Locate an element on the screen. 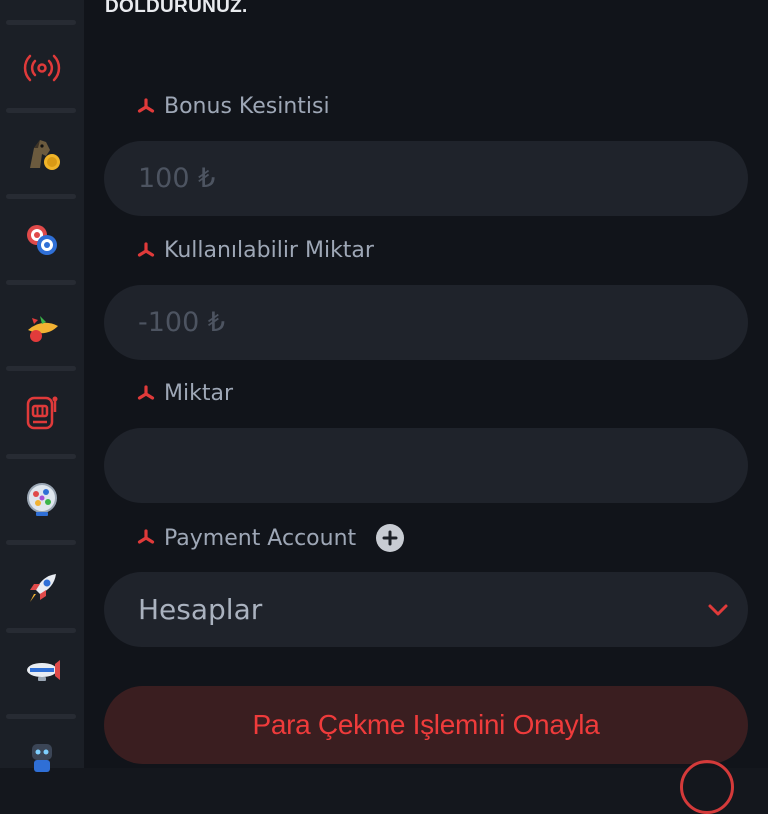 The image size is (768, 814). sidebar-item-robot is located at coordinates (42, 758).